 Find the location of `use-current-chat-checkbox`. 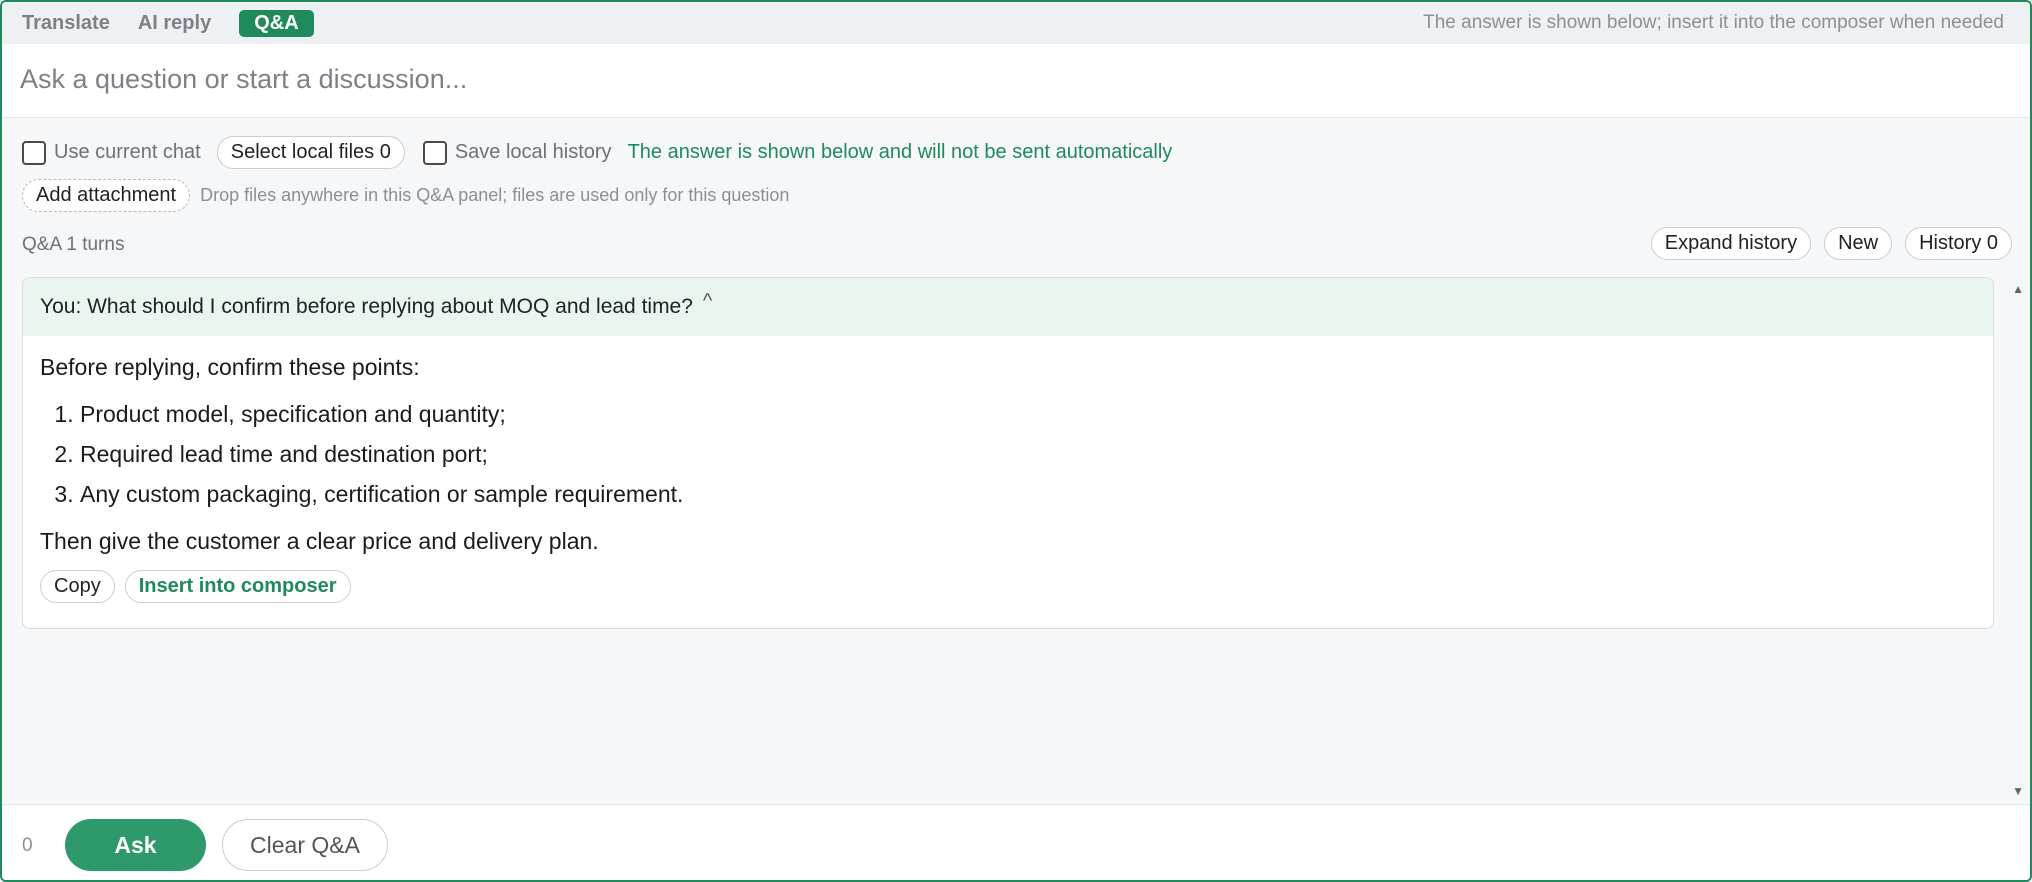

use-current-chat-checkbox is located at coordinates (34, 152).